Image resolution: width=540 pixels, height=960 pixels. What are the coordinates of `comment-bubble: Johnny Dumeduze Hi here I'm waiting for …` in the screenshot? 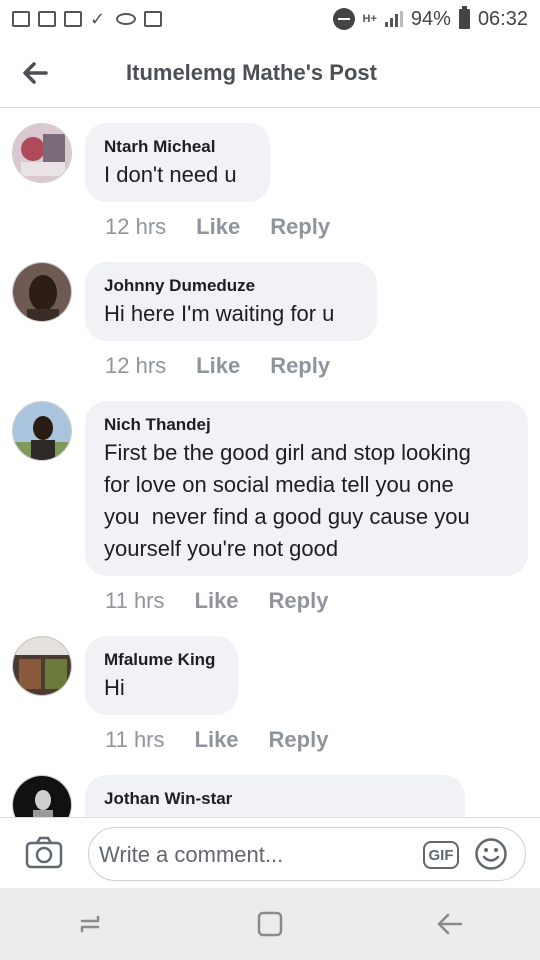 It's located at (231, 301).